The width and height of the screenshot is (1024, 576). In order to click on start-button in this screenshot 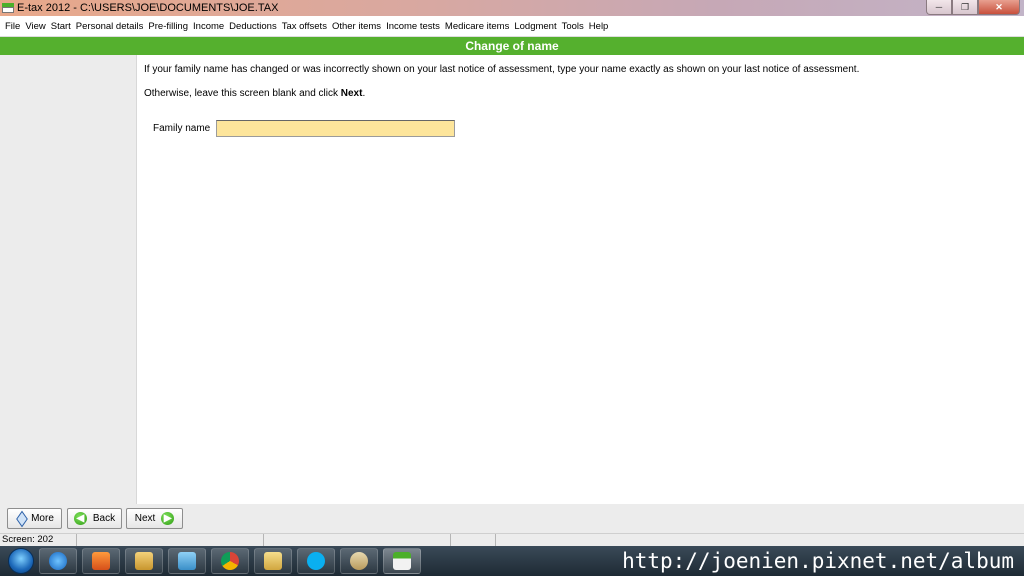, I will do `click(21, 561)`.